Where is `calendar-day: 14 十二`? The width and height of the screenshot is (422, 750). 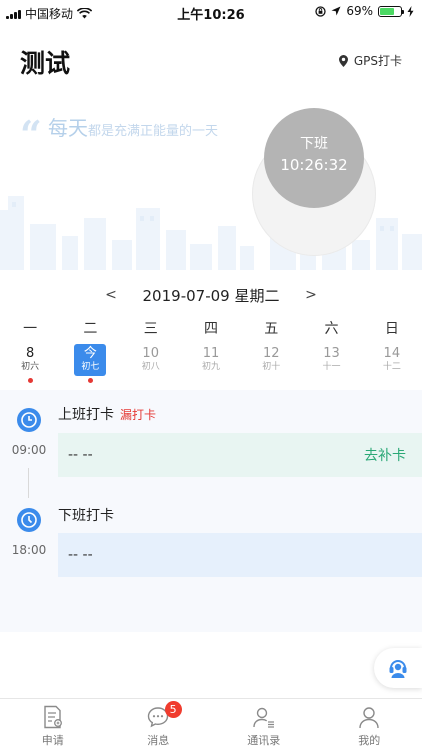 calendar-day: 14 十二 is located at coordinates (392, 363).